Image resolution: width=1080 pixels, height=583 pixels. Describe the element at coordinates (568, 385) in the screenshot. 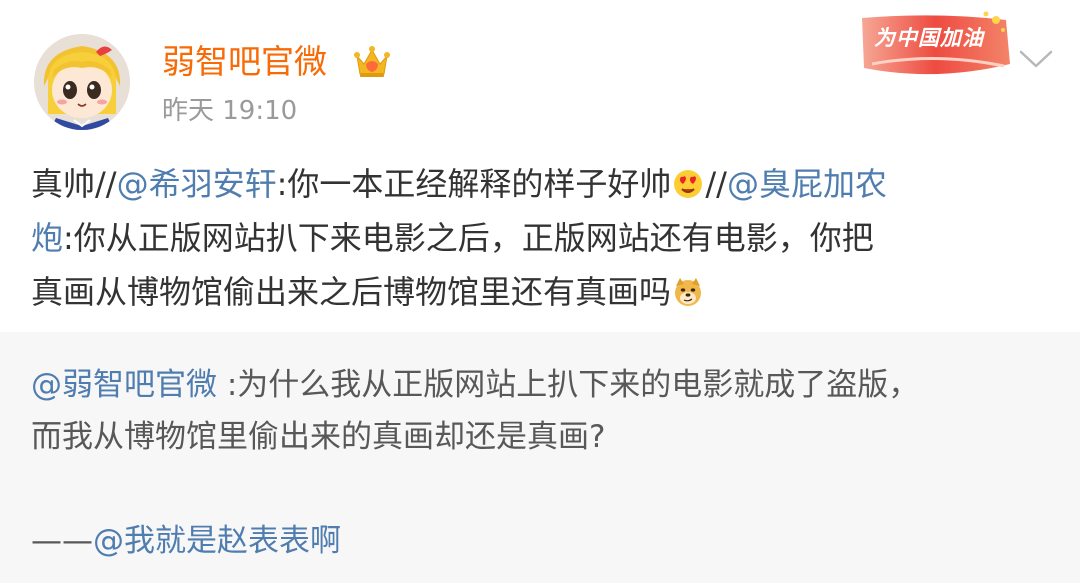

I see `repost-text: :为什么我从正版网站上扒下来的电影就成了盗版，` at that location.